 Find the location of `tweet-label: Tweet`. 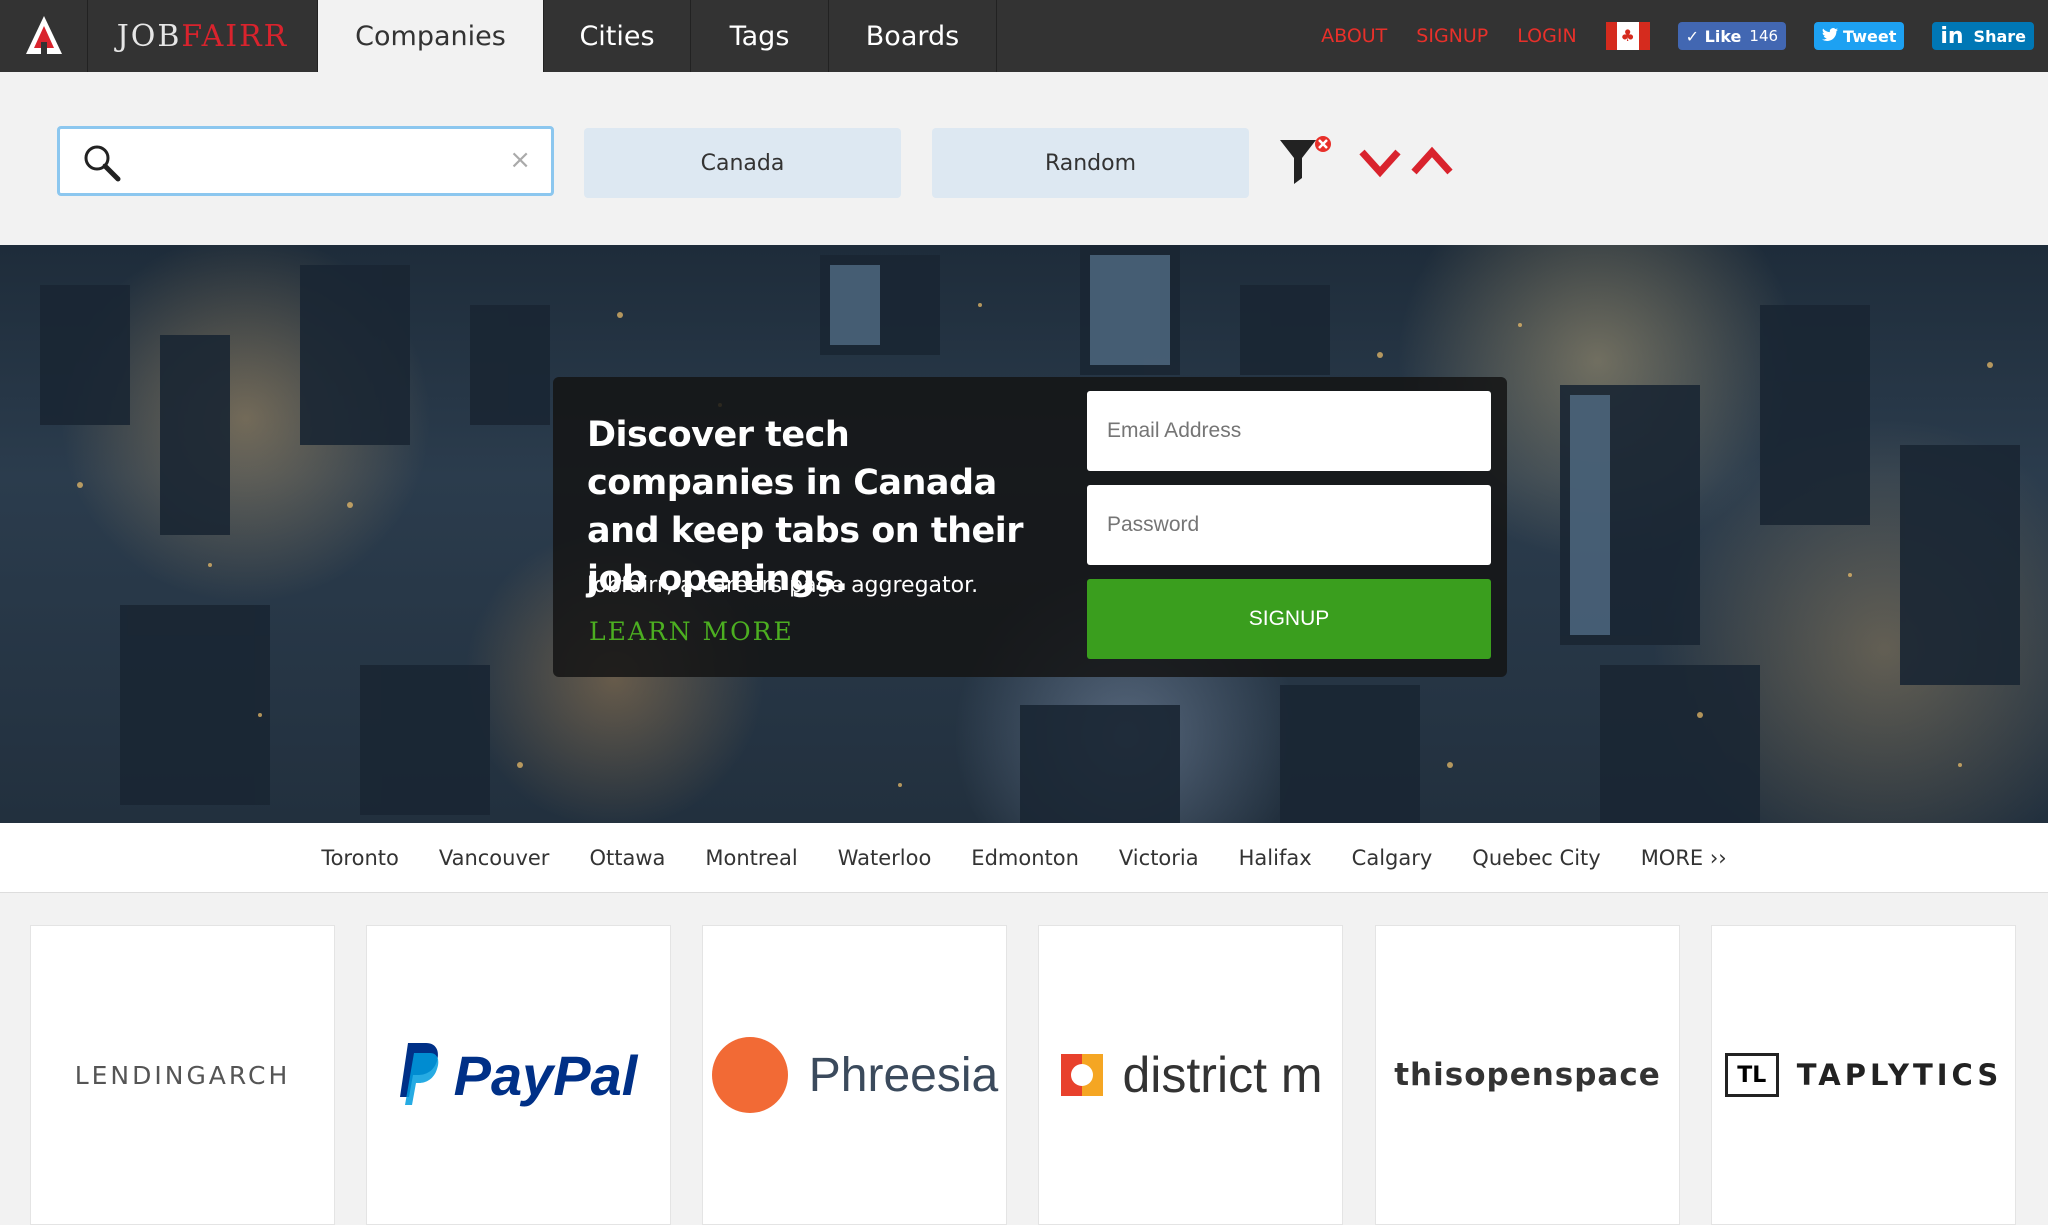

tweet-label: Tweet is located at coordinates (1870, 36).